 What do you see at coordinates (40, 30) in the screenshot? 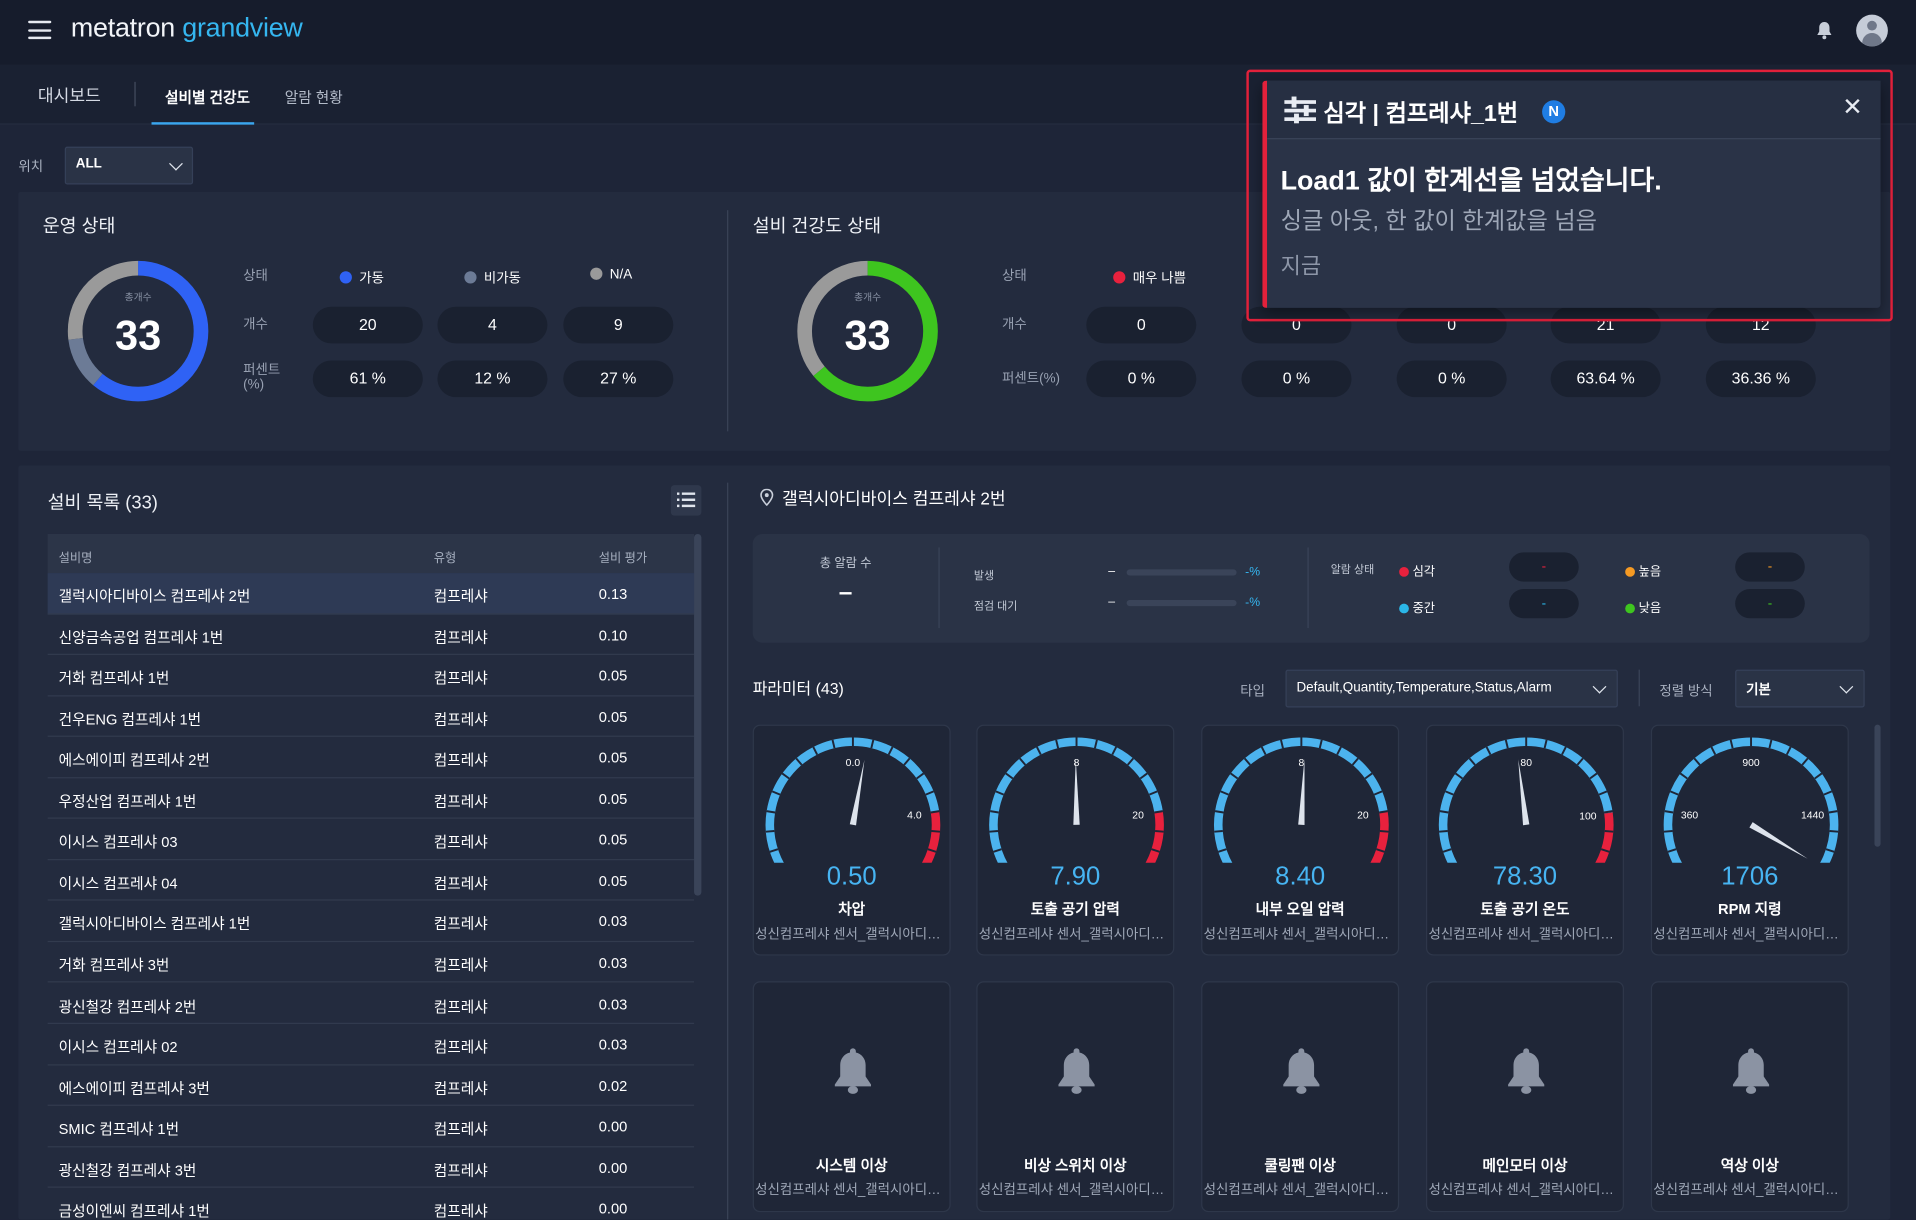
I see `menu-icon` at bounding box center [40, 30].